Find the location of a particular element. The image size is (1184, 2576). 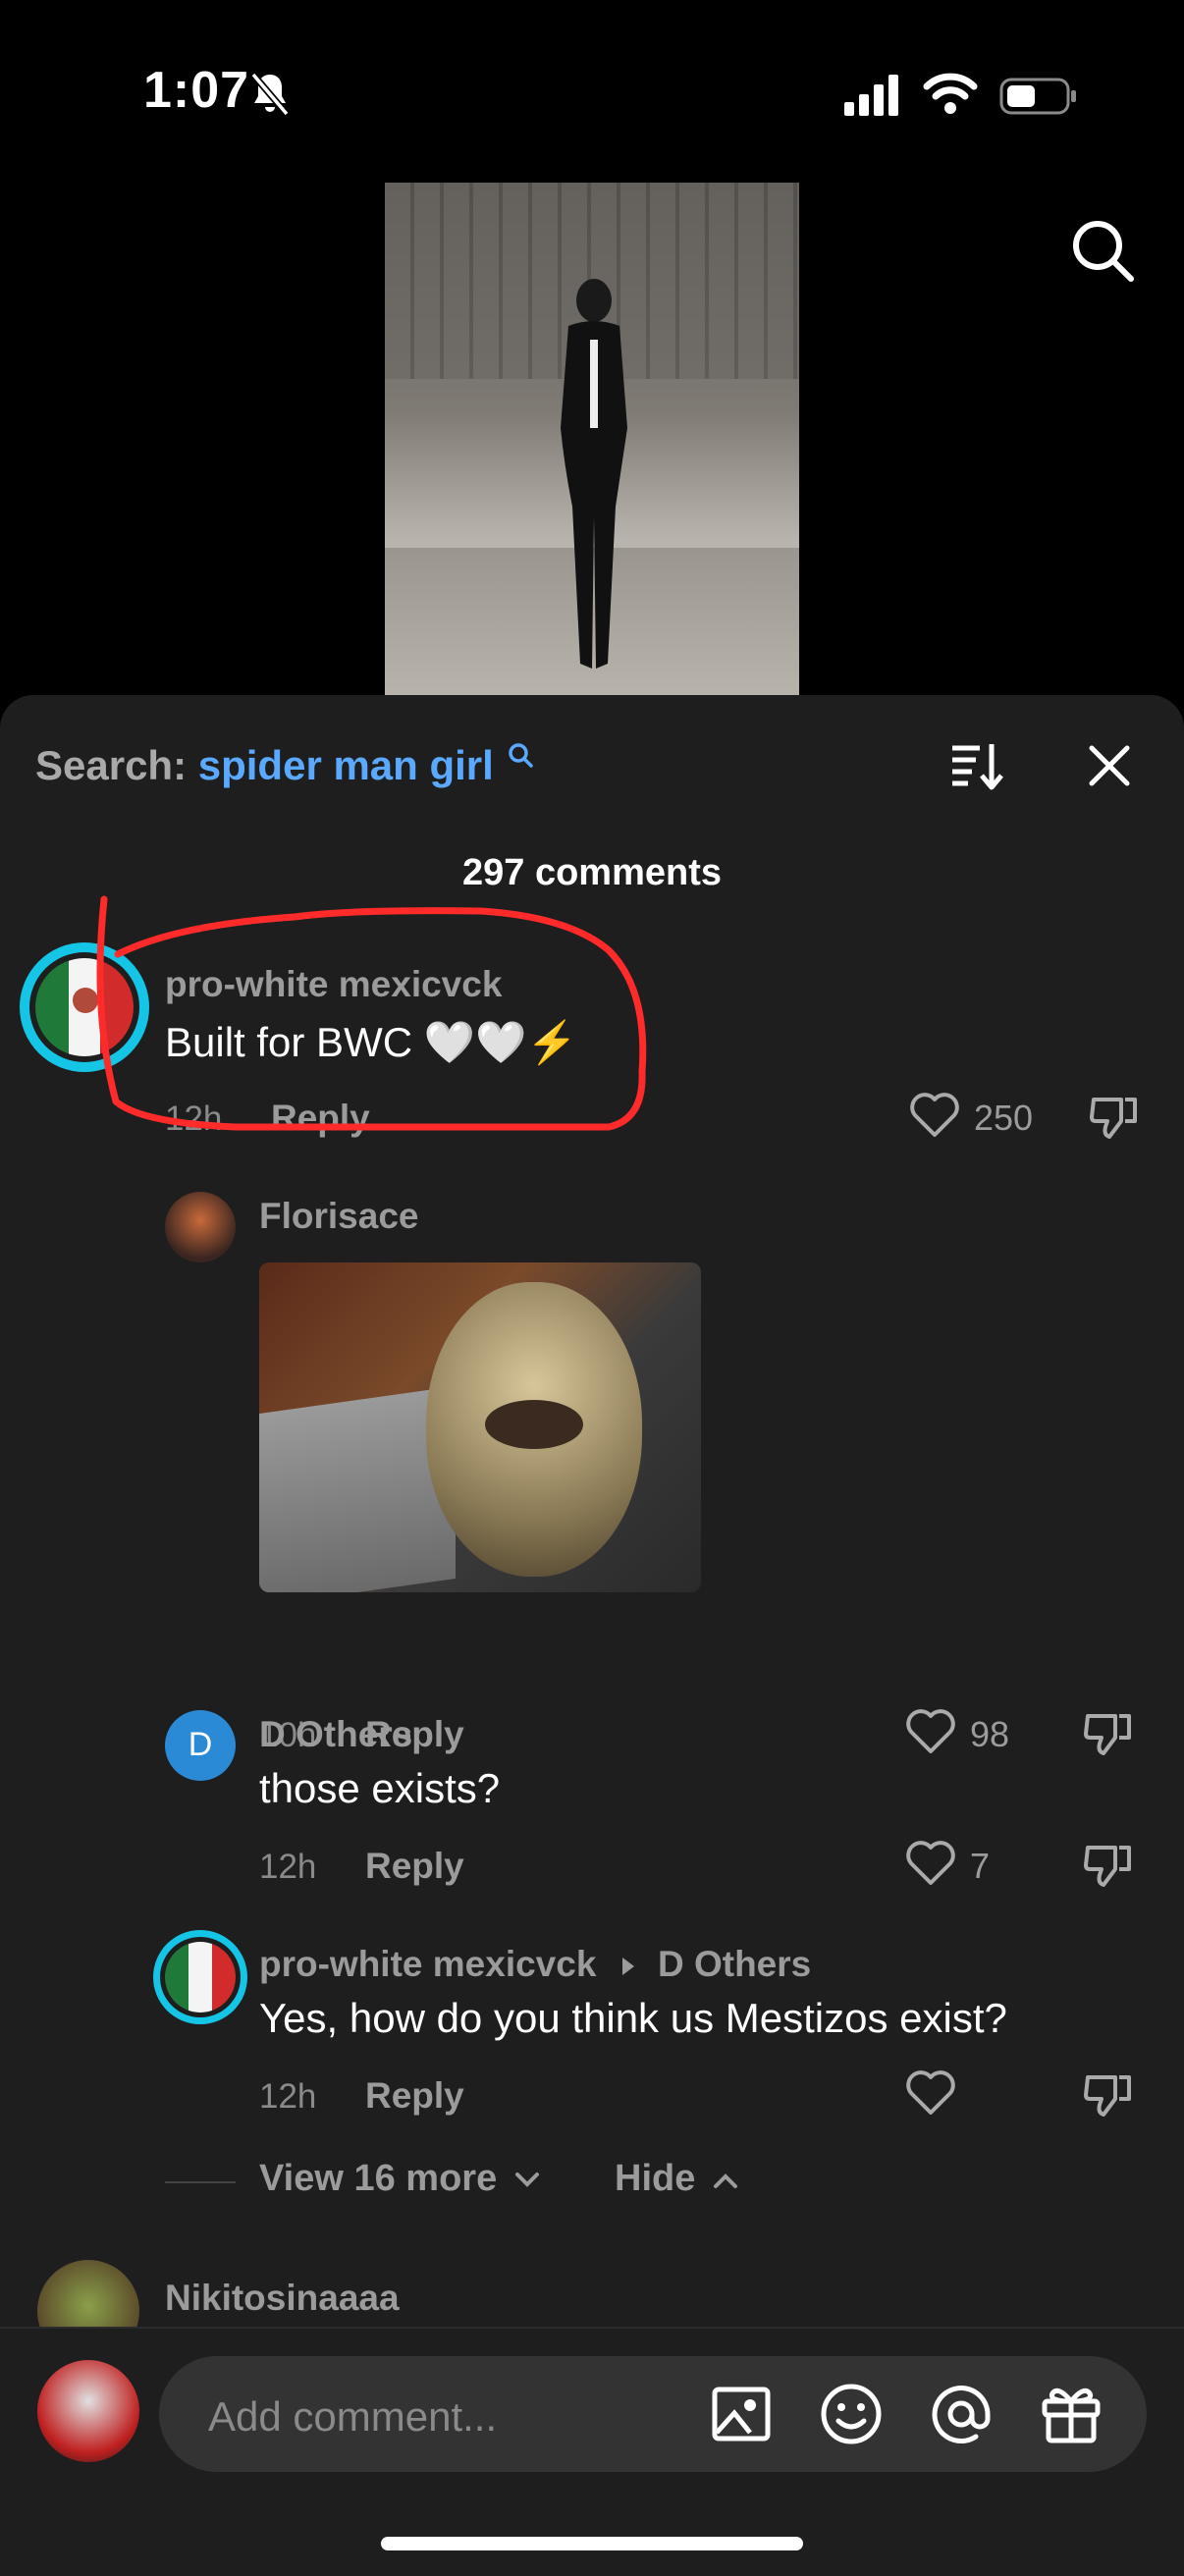

search-label: Search: is located at coordinates (111, 765).